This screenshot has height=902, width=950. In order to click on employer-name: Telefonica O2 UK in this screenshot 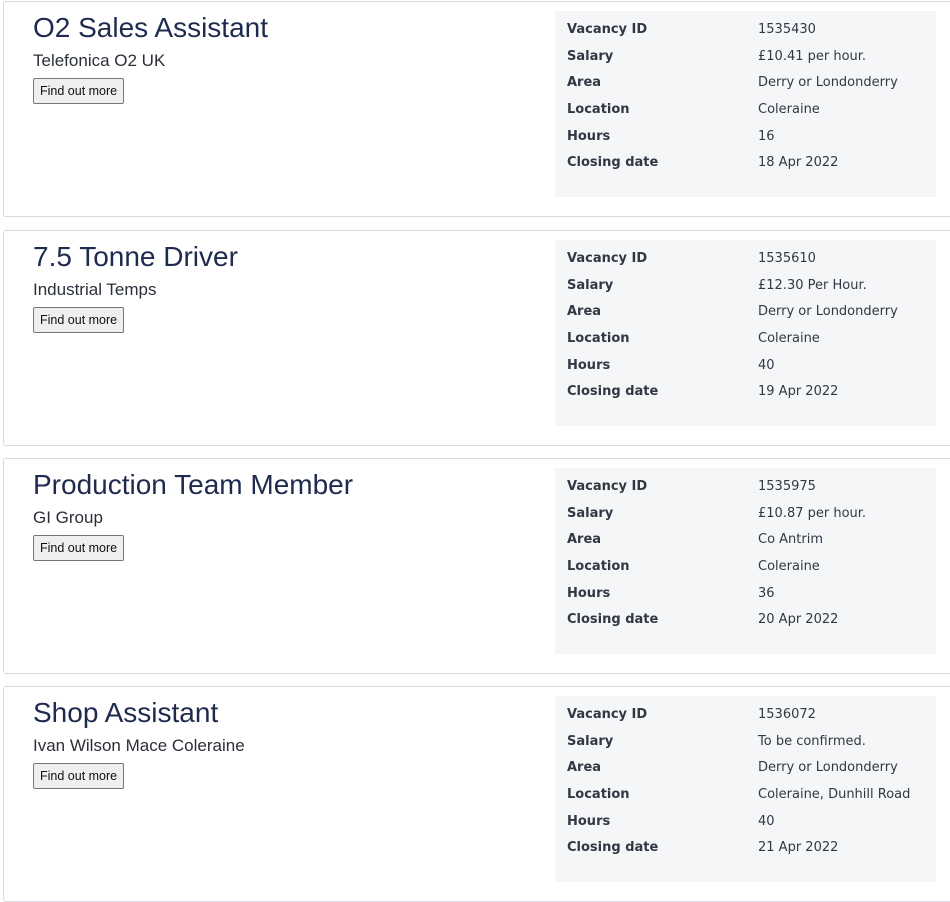, I will do `click(99, 60)`.